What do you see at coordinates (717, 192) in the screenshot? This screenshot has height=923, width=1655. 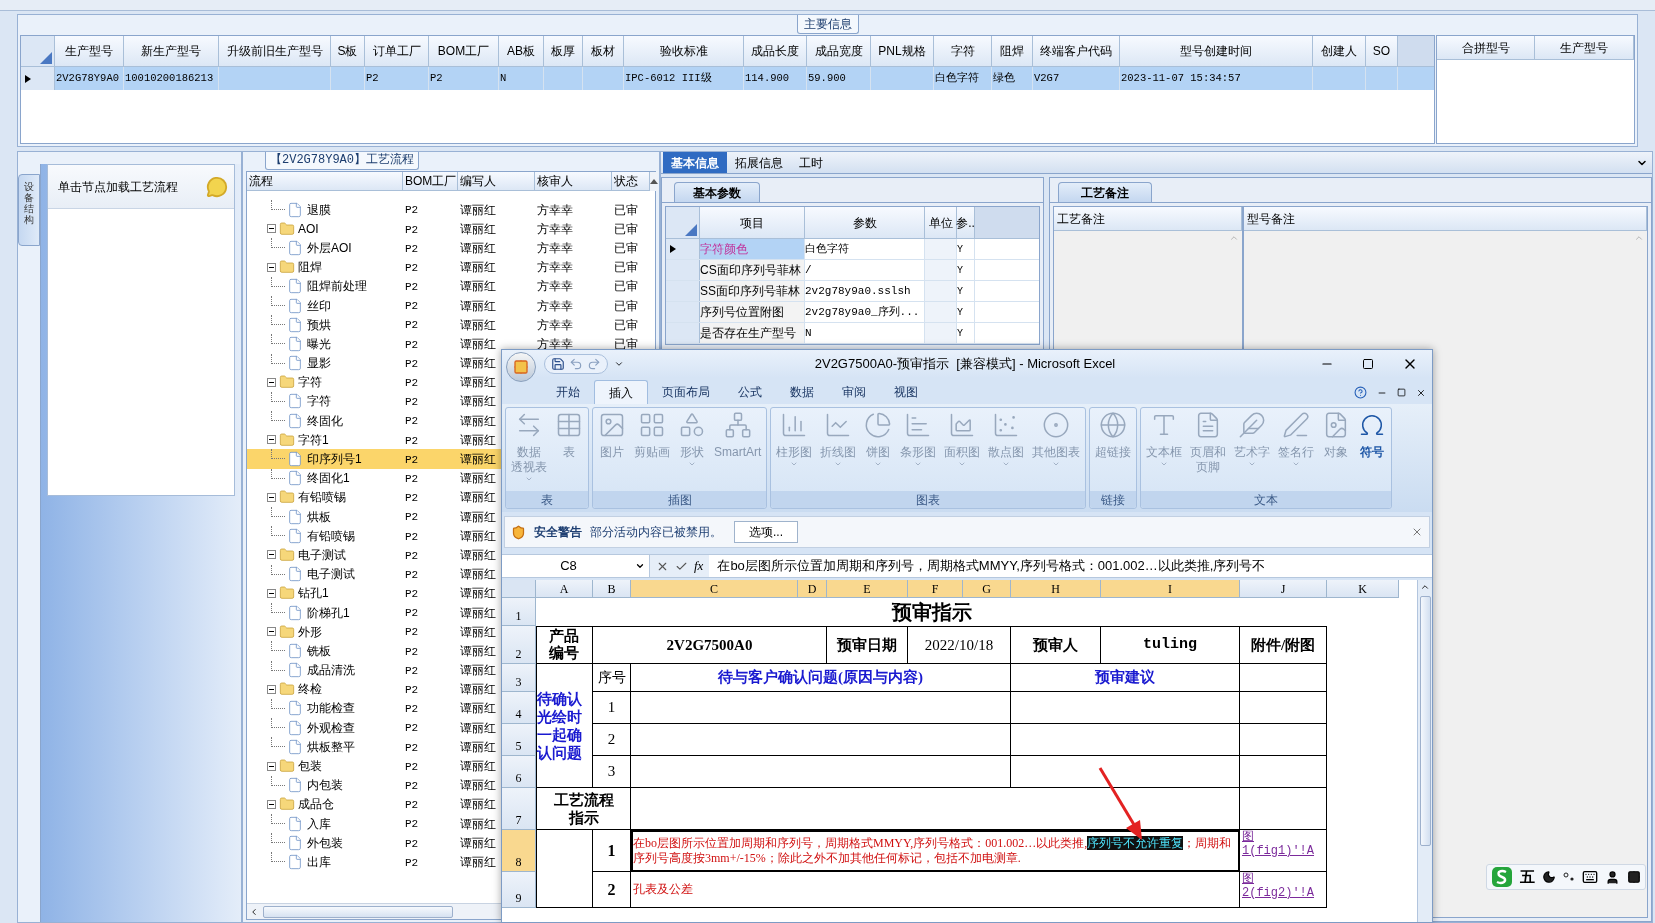 I see `tab: 基本参数` at bounding box center [717, 192].